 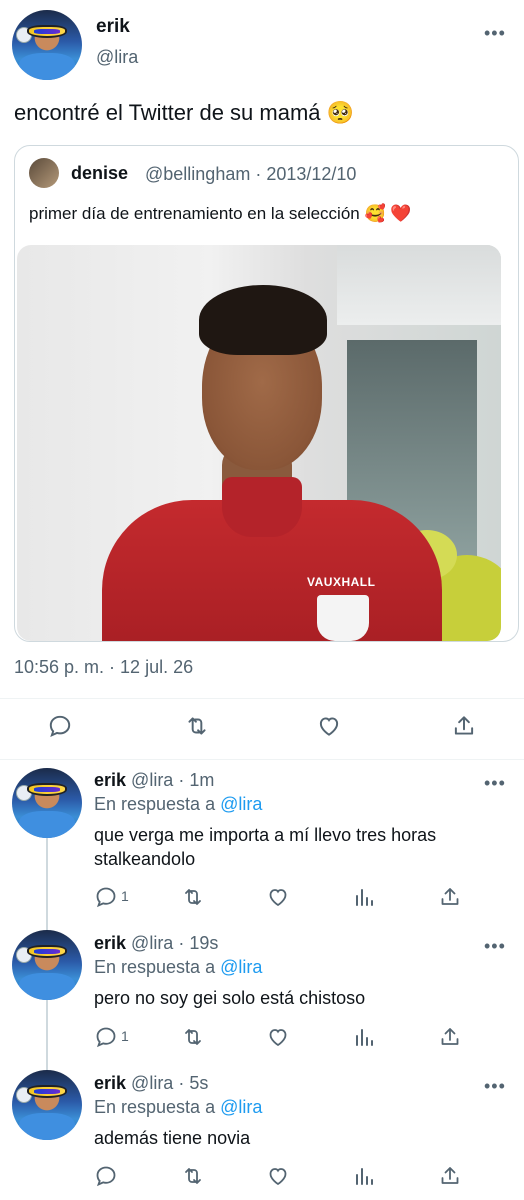 I want to click on photo-ceiling-lights, so click(x=419, y=285).